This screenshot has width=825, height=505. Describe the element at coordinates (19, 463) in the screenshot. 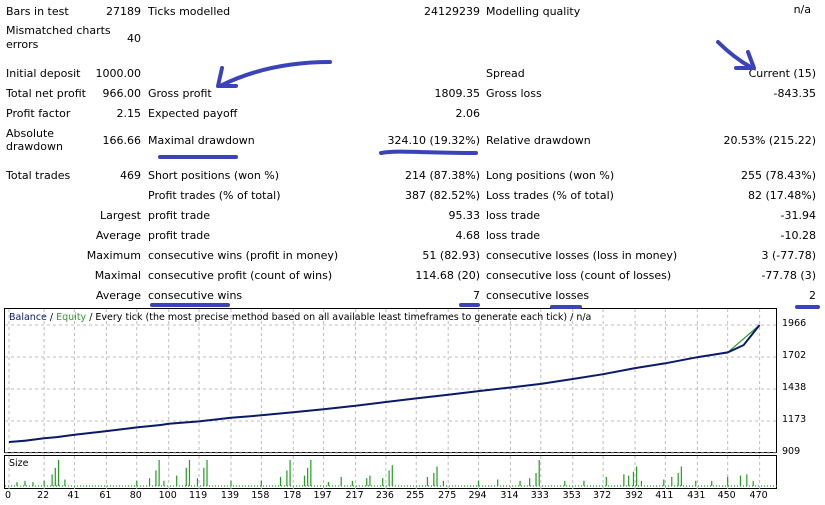

I see `size-label: Size` at that location.